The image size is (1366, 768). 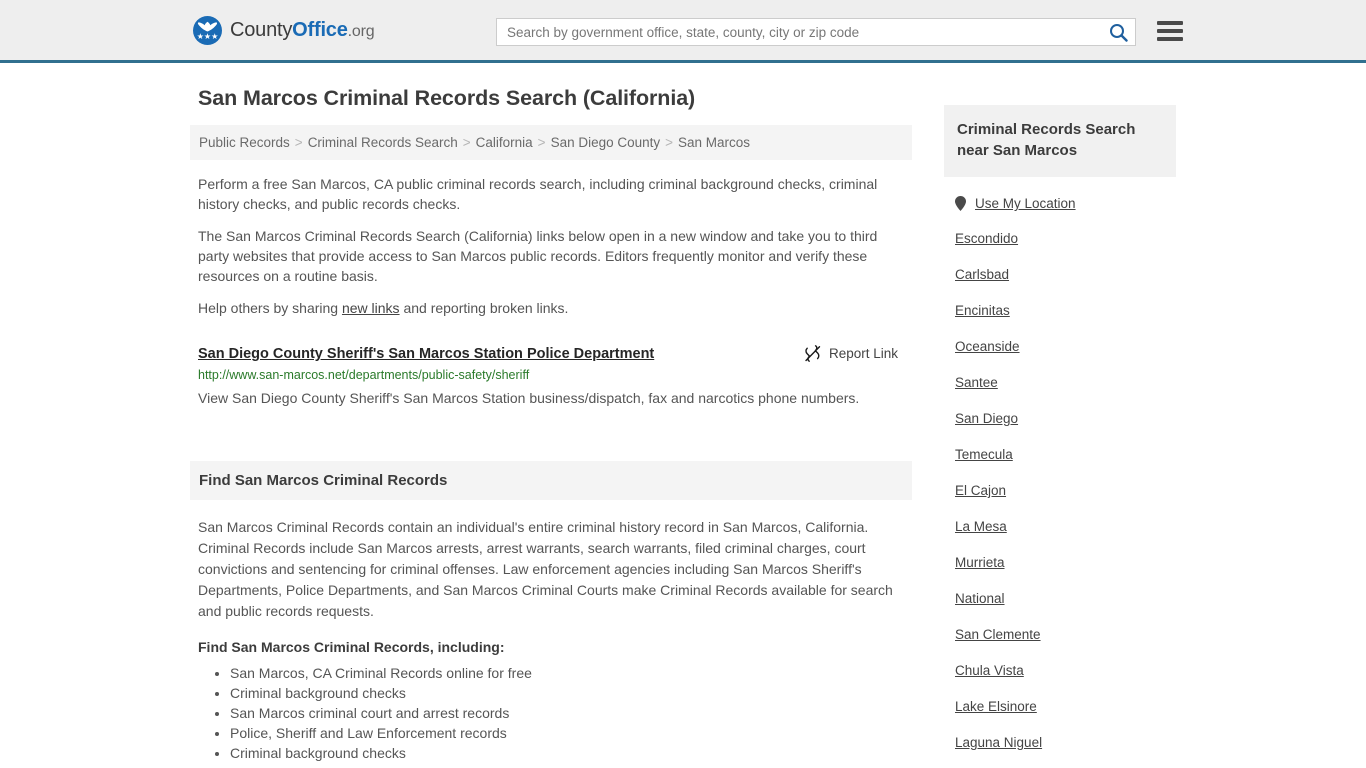 I want to click on sidebar-city-san-diego: San Diego, so click(x=1065, y=418).